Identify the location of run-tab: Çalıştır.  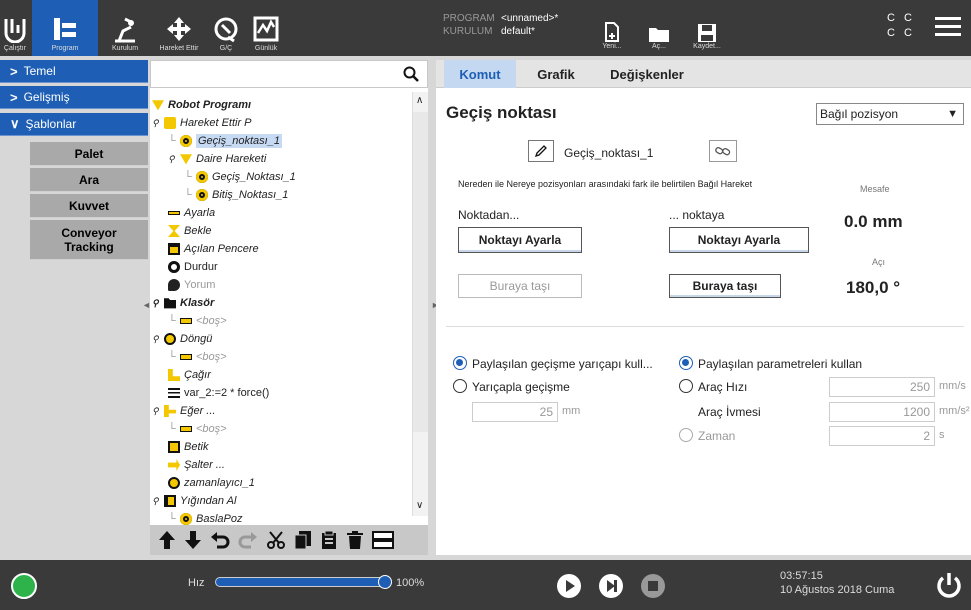
(15, 28).